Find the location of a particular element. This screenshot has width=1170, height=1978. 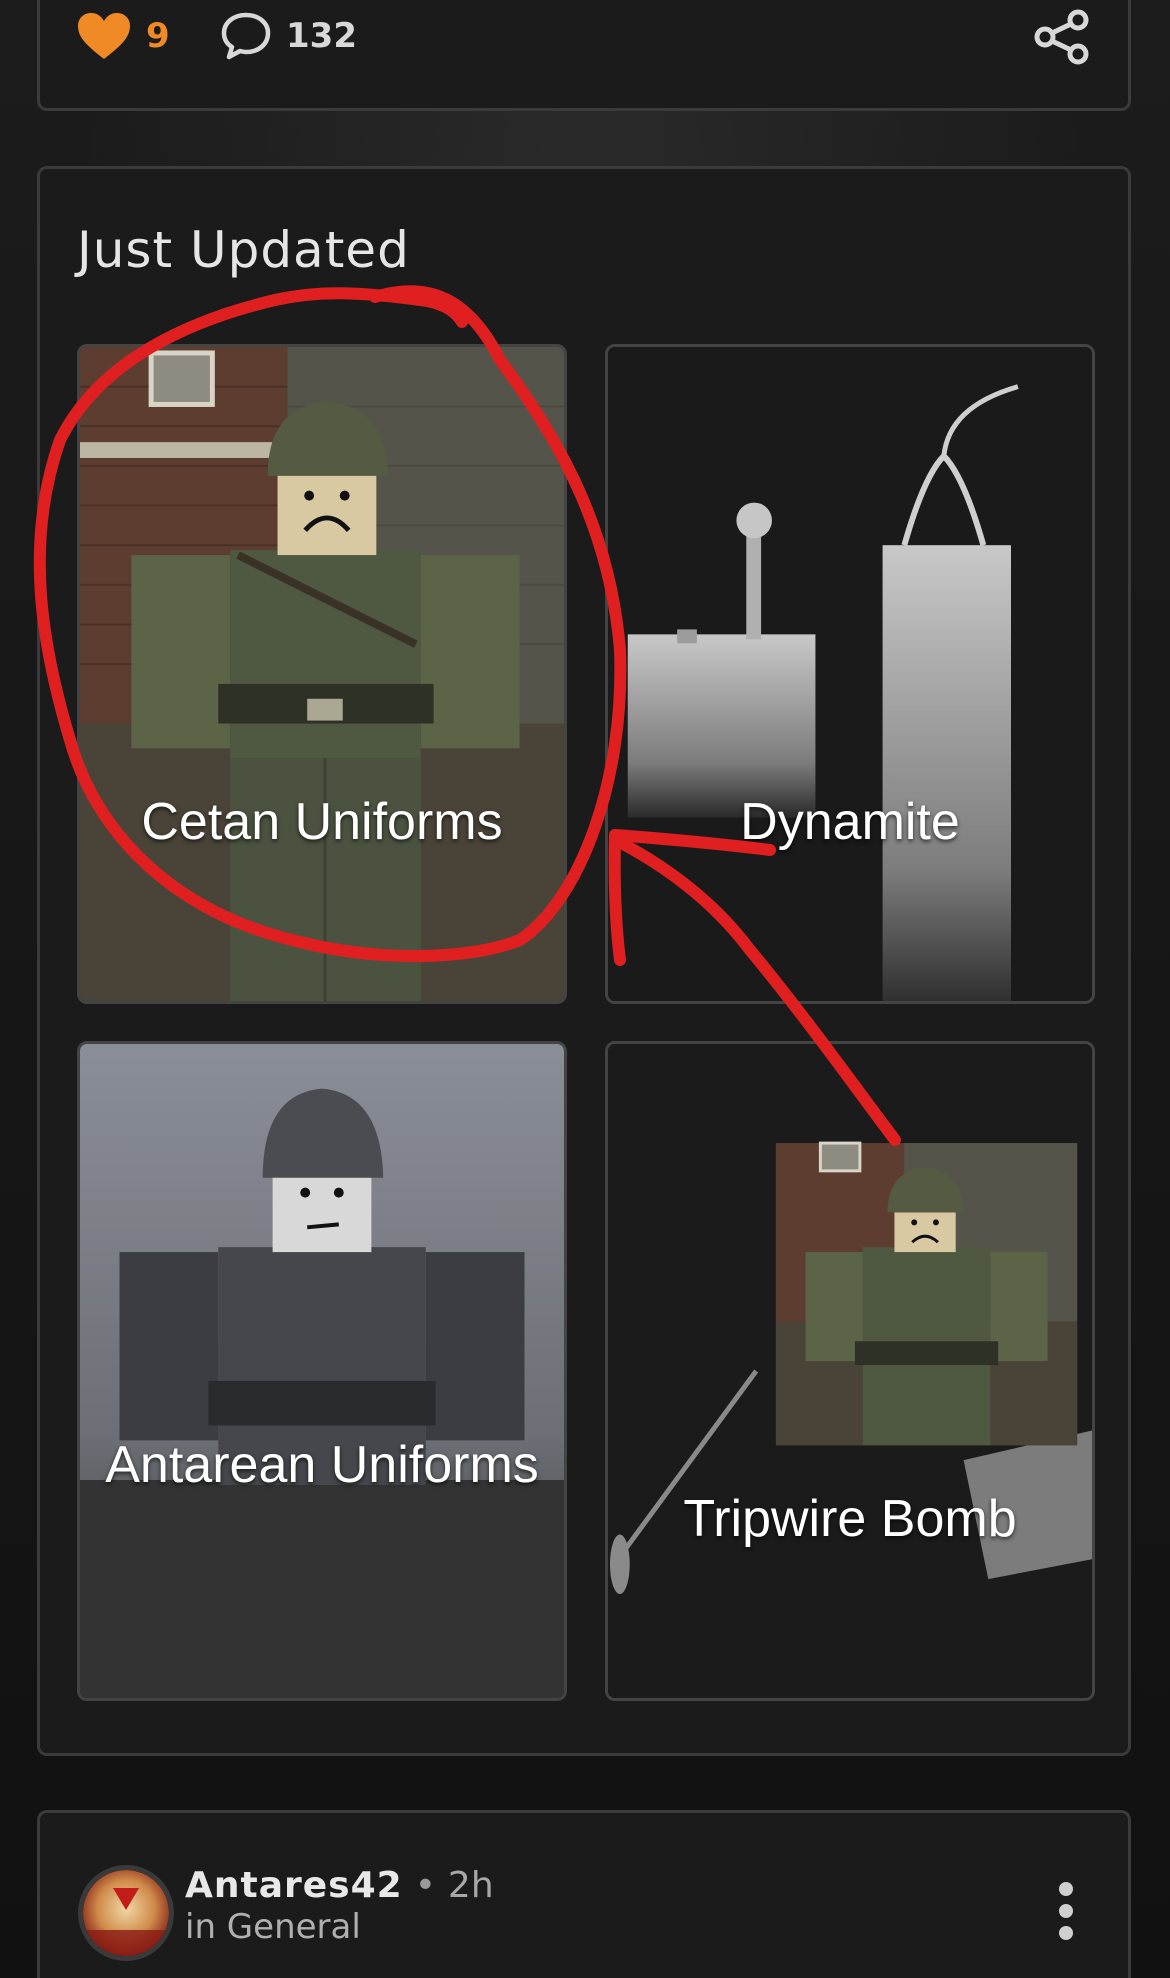

section-title: Just Updated is located at coordinates (243, 250).